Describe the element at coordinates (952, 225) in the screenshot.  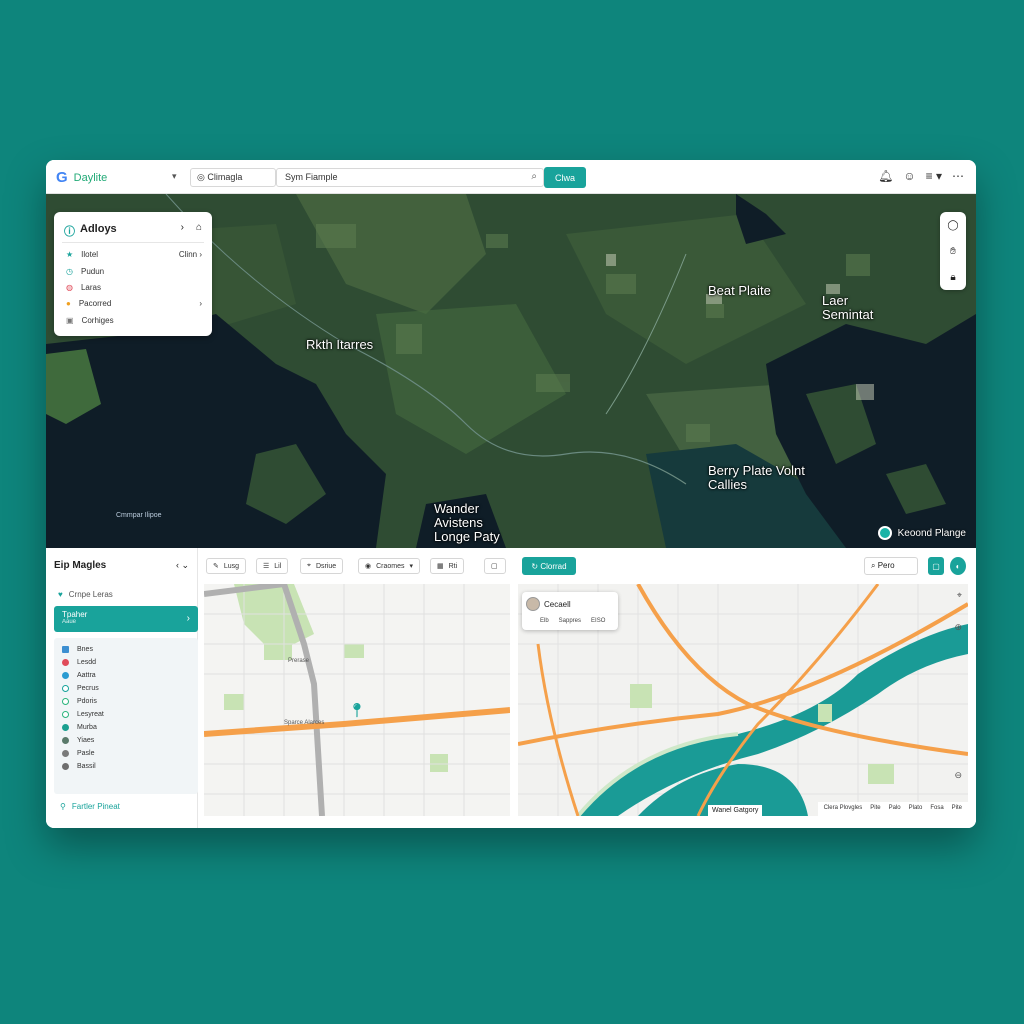
I see `compass-icon: ◯` at that location.